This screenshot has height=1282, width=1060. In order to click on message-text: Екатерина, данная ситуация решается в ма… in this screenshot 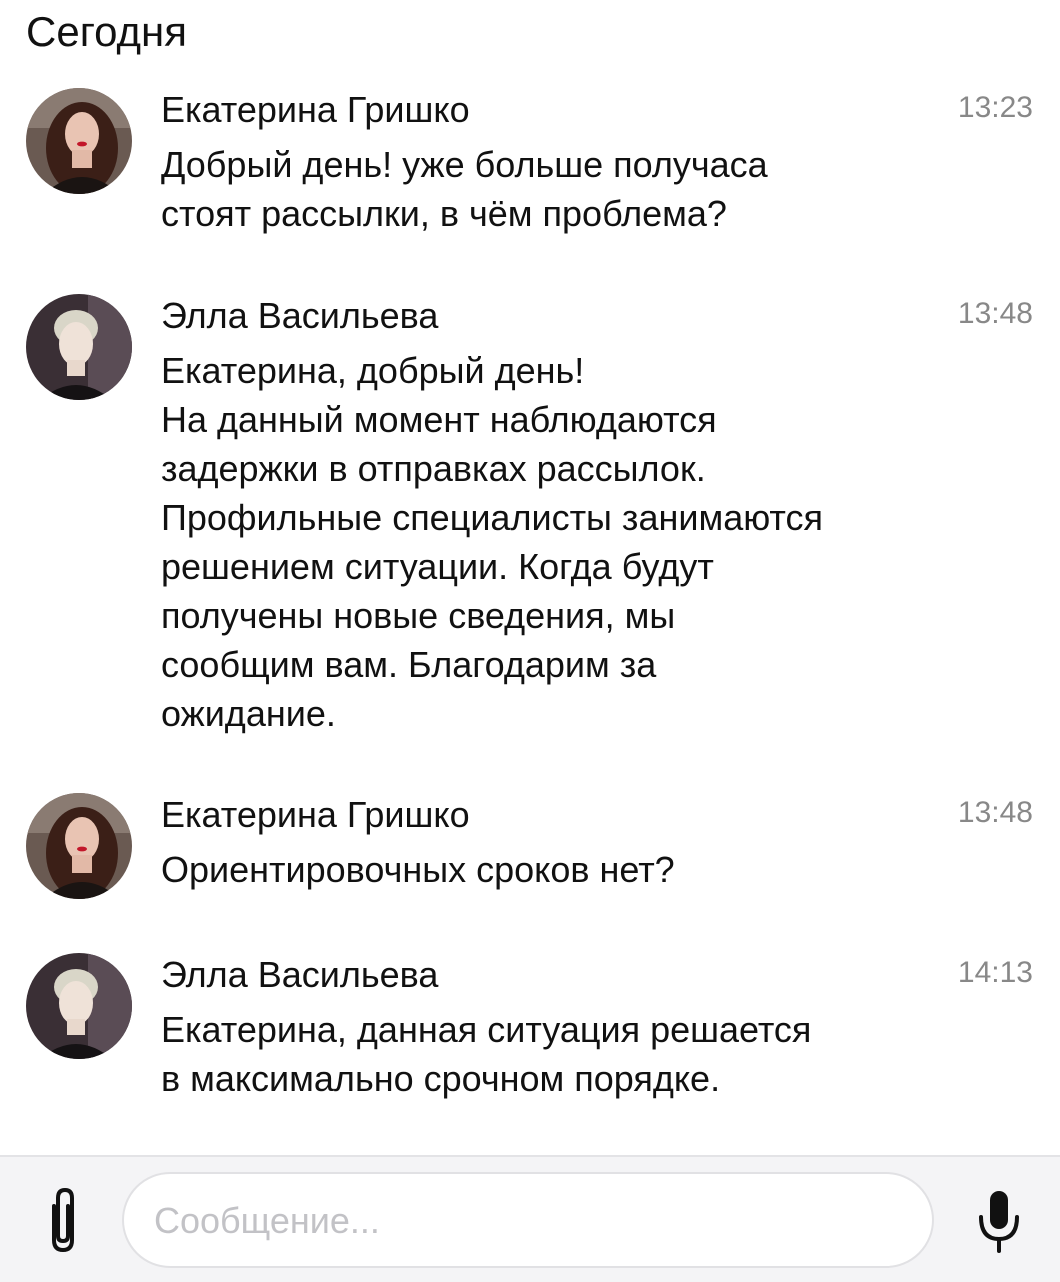, I will do `click(551, 1054)`.